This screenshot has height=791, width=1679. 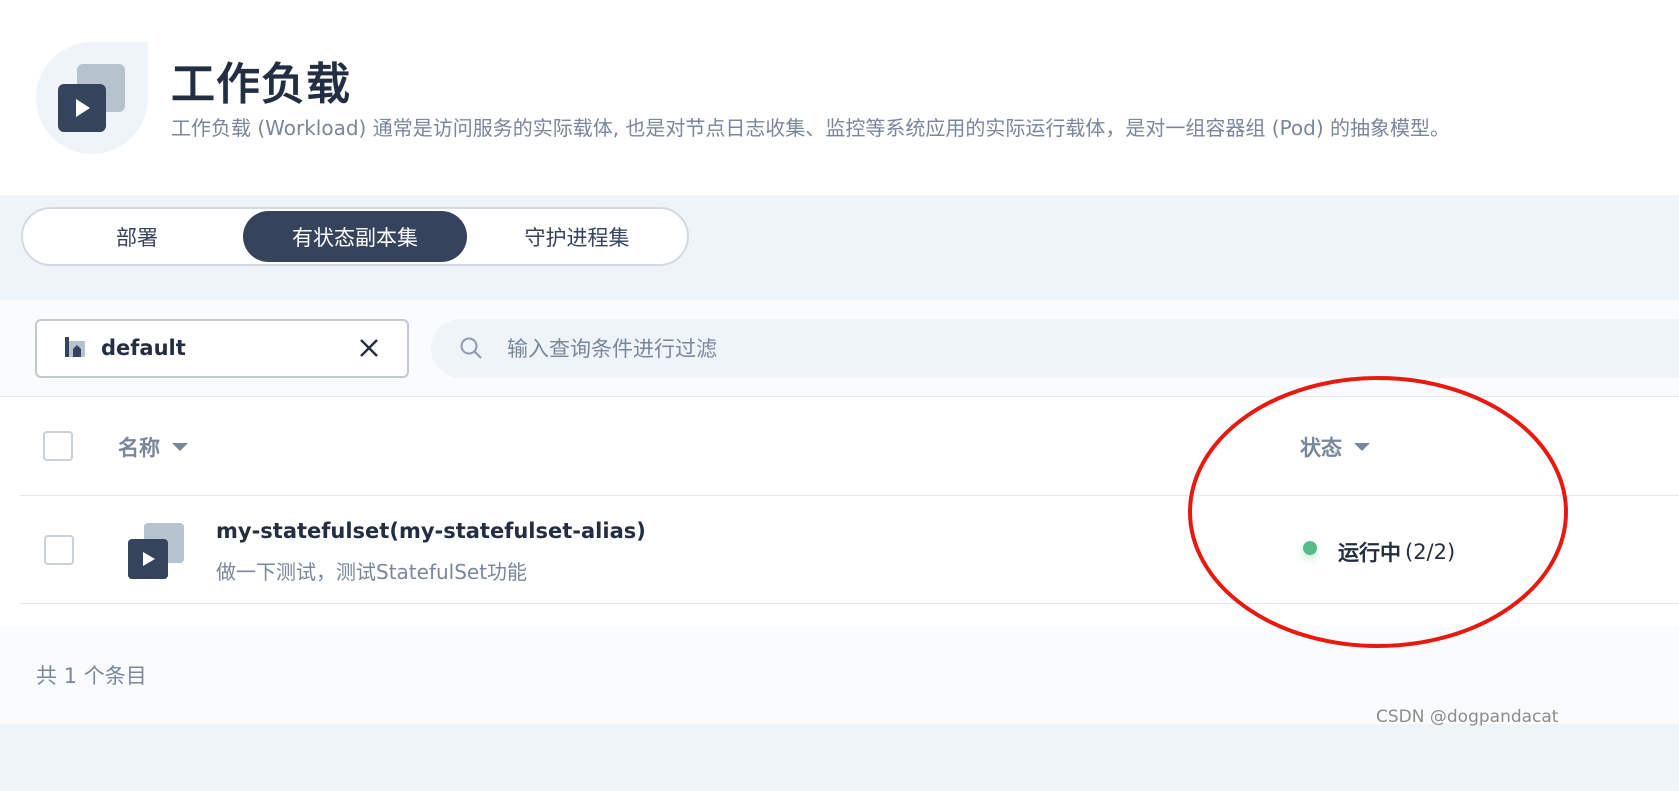 What do you see at coordinates (75, 347) in the screenshot?
I see `namespace-icon` at bounding box center [75, 347].